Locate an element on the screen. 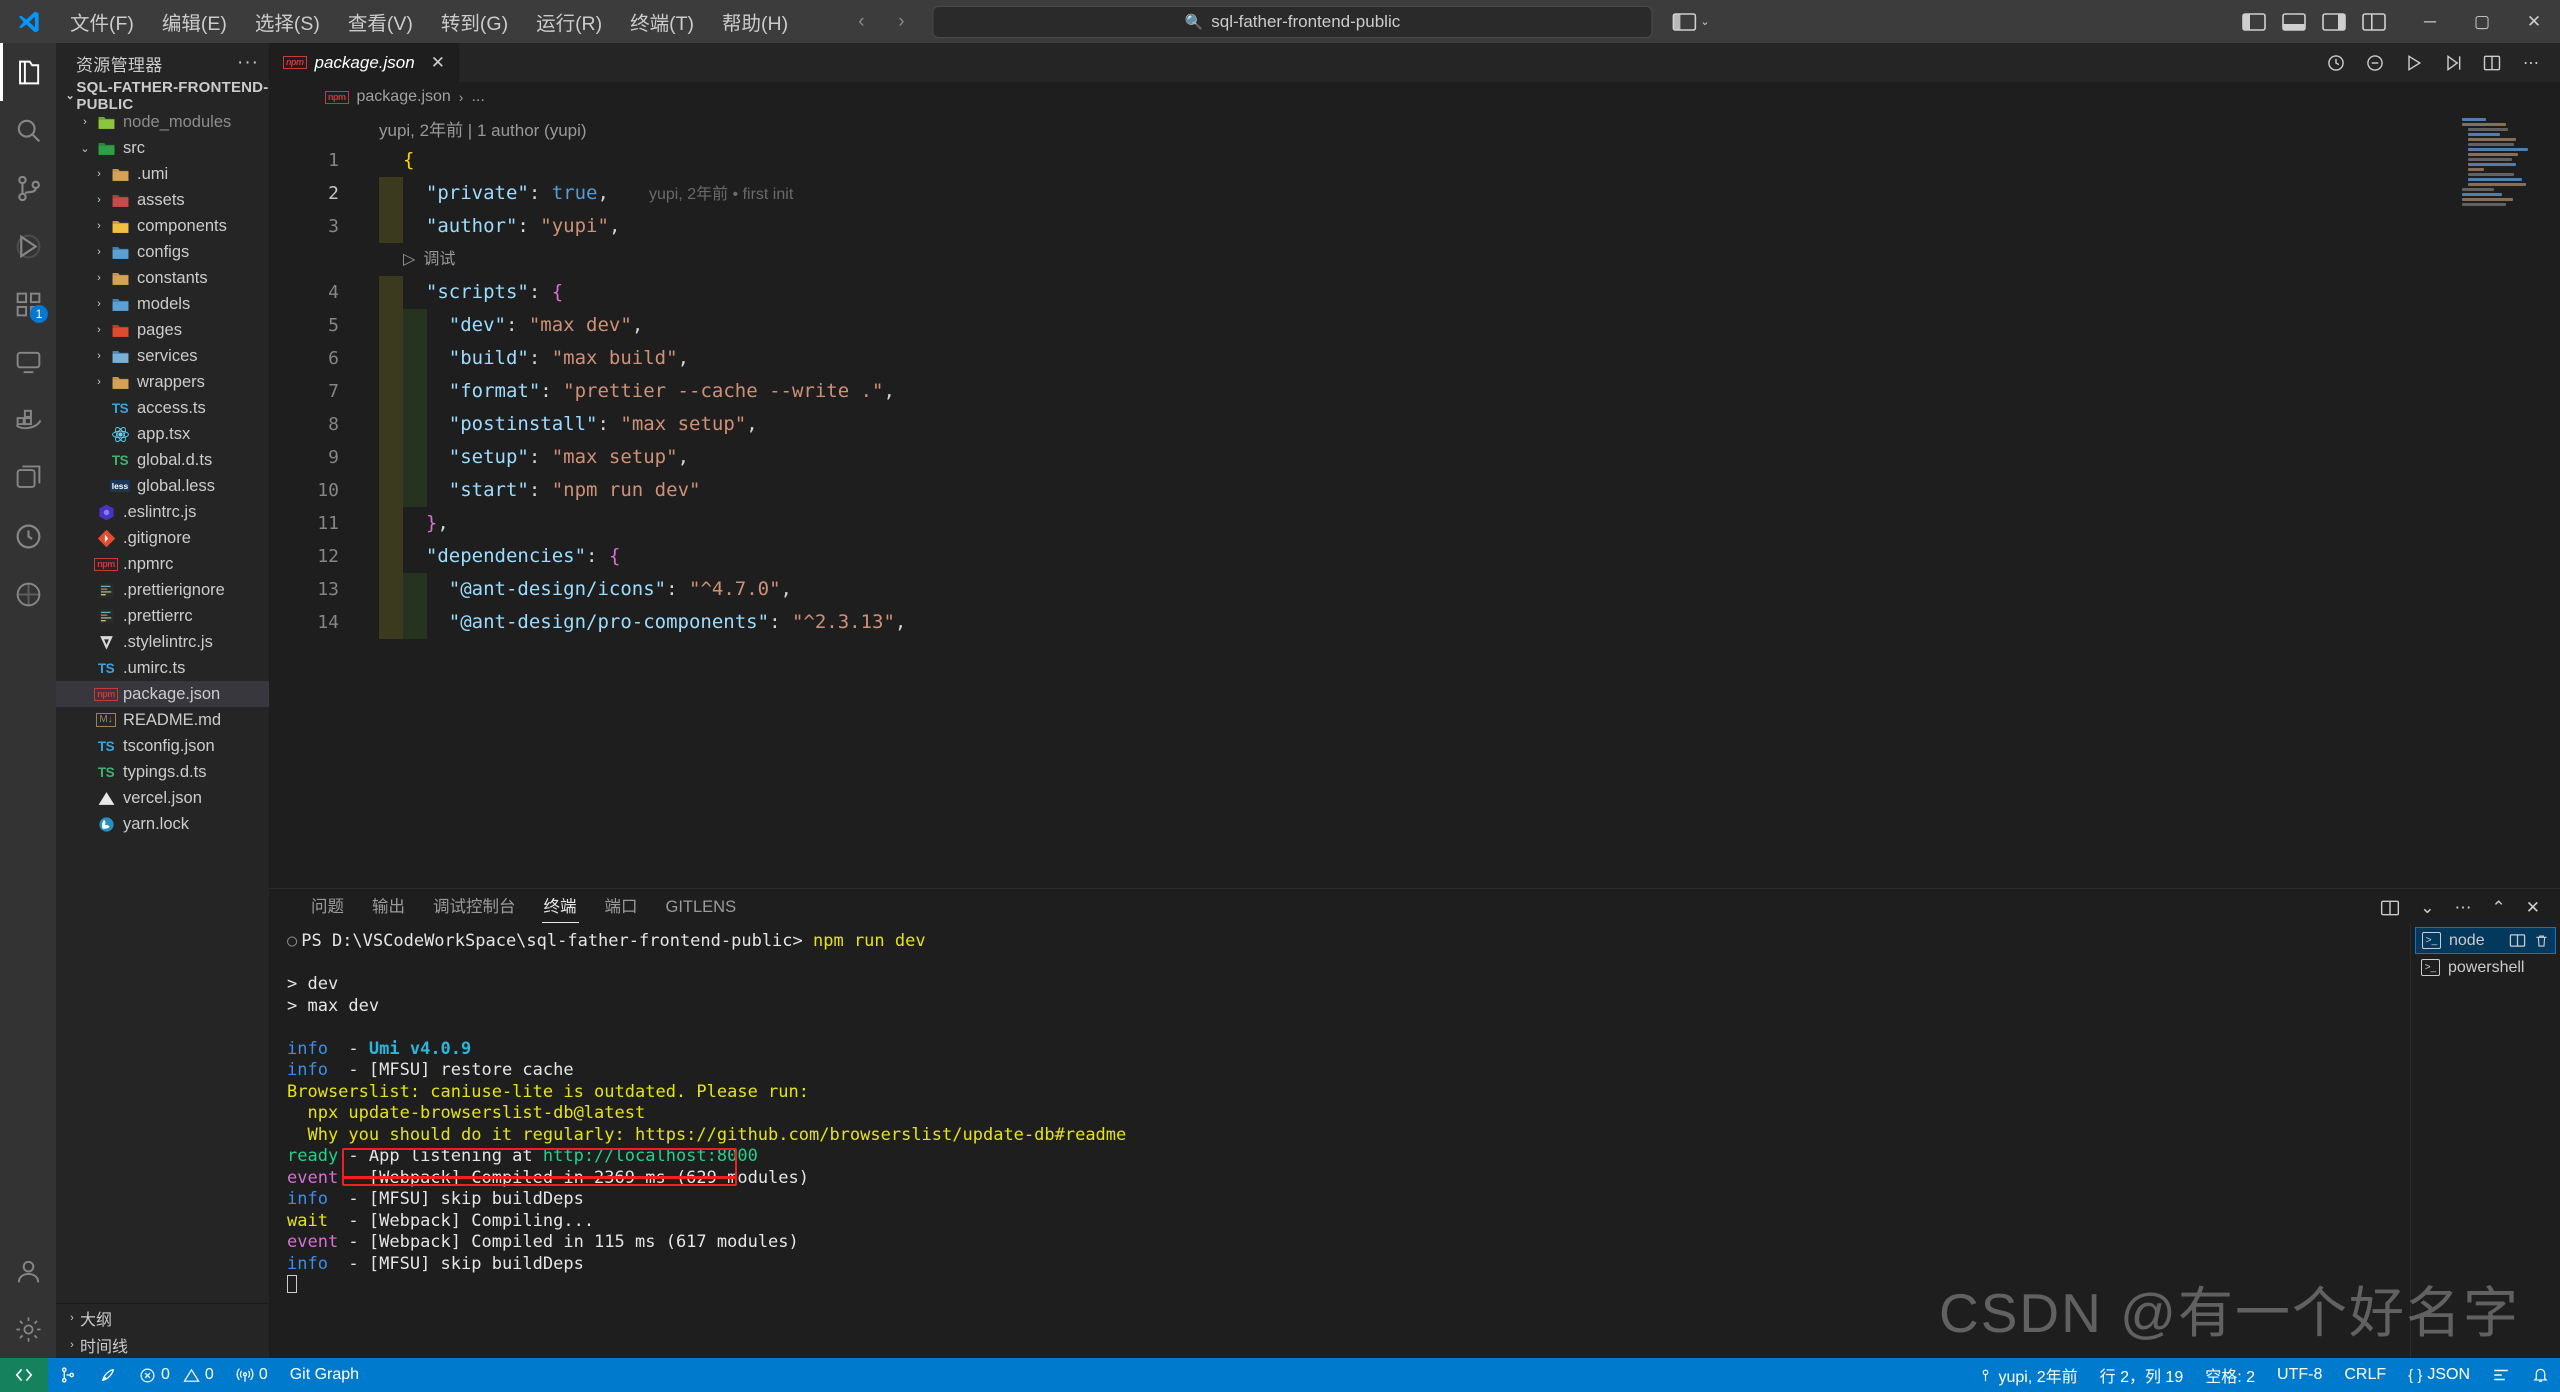 The image size is (2560, 1392). tree-item-readme-md: M↓ README.md is located at coordinates (162, 720).